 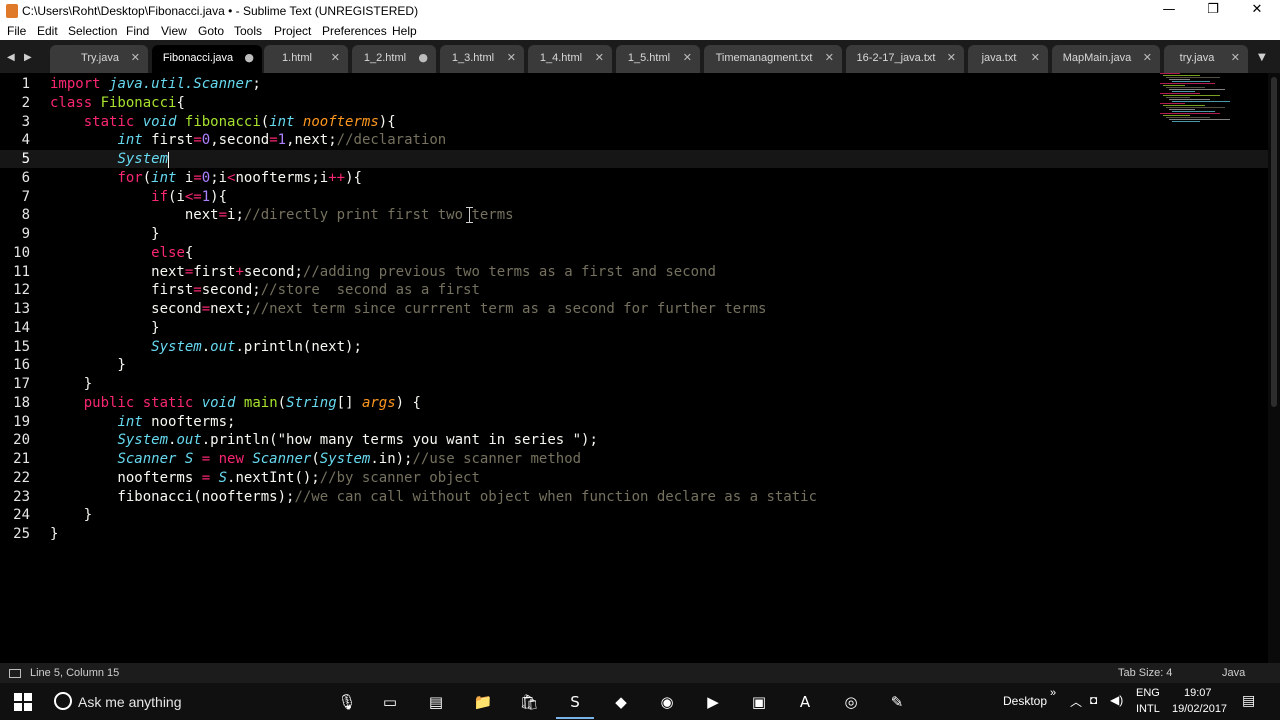 I want to click on store-icon: 🛍, so click(x=529, y=702).